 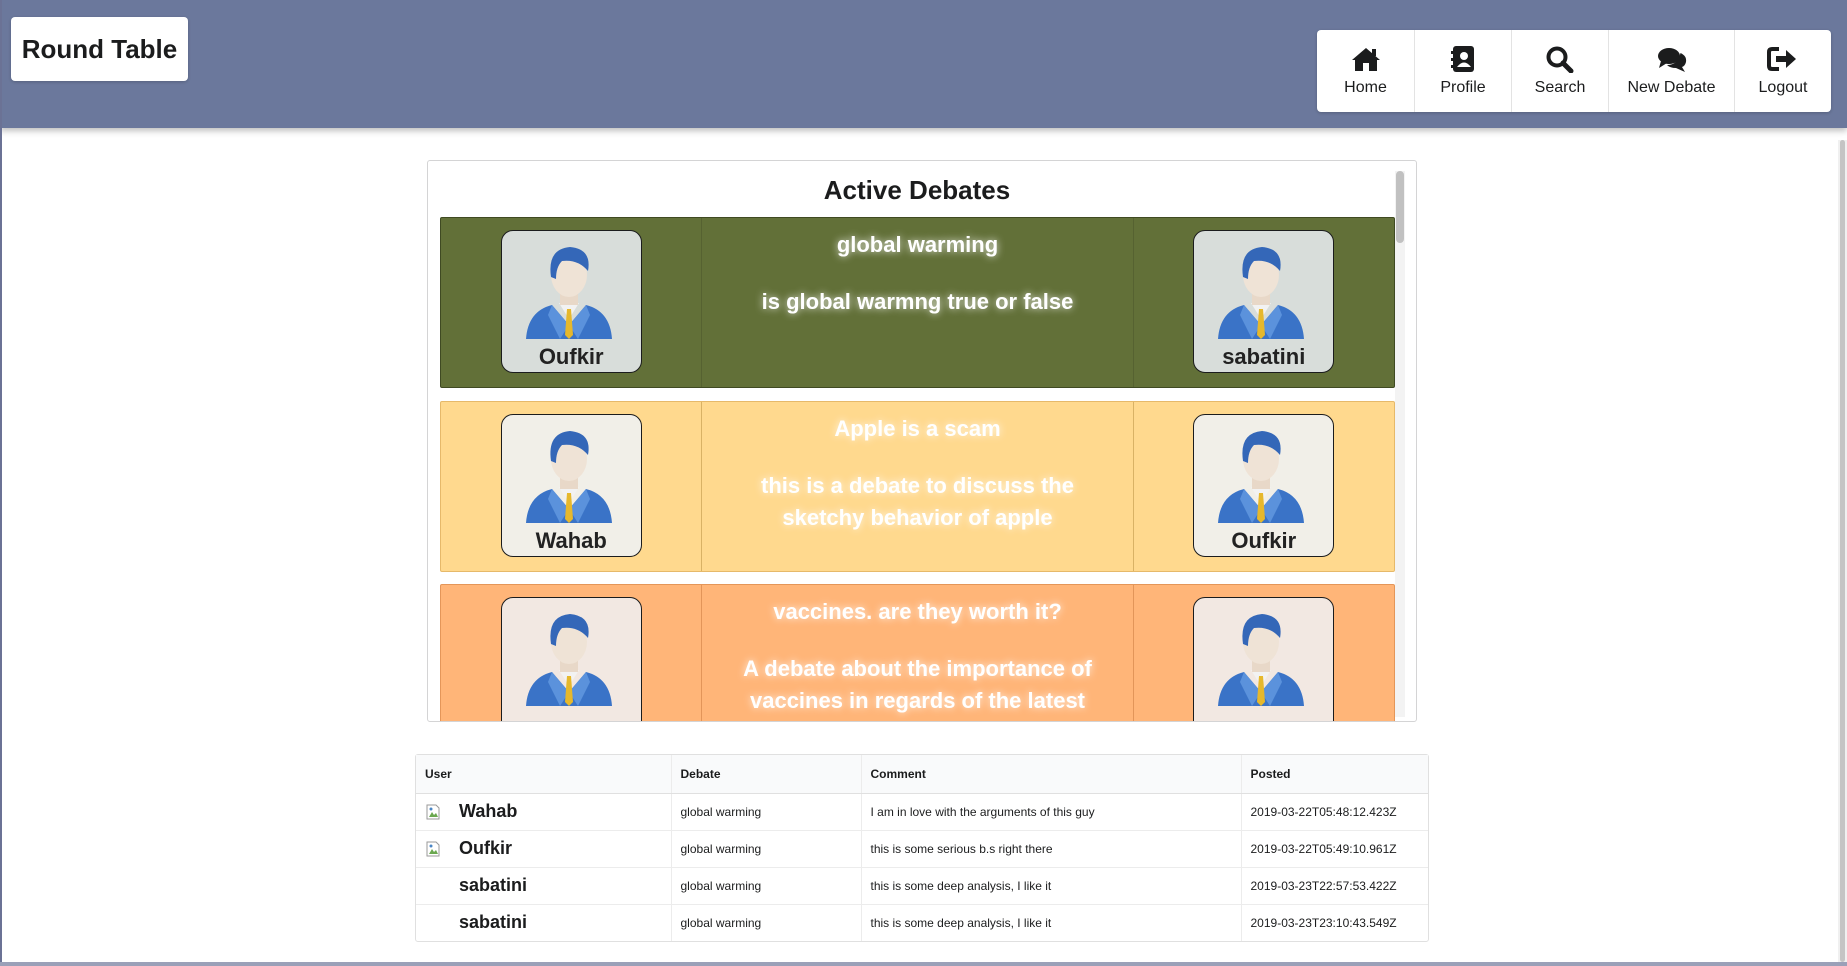 I want to click on nav-profile-label: Profile, so click(x=1463, y=87).